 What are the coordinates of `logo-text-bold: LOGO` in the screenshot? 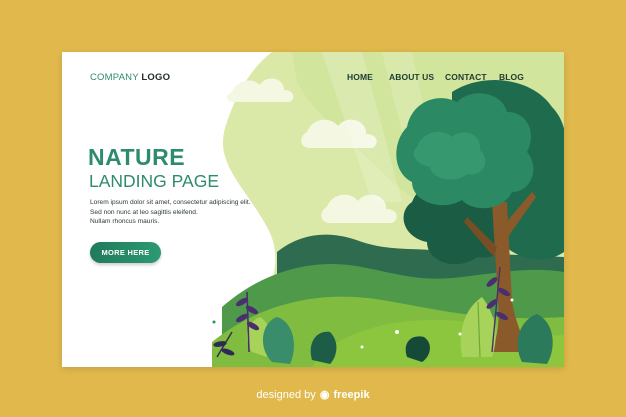 It's located at (156, 77).